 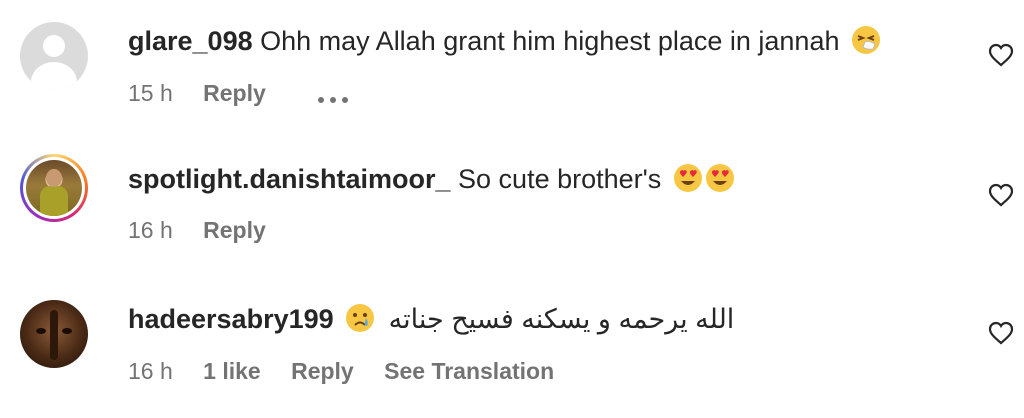 What do you see at coordinates (190, 41) in the screenshot?
I see `comment-username: glare_098` at bounding box center [190, 41].